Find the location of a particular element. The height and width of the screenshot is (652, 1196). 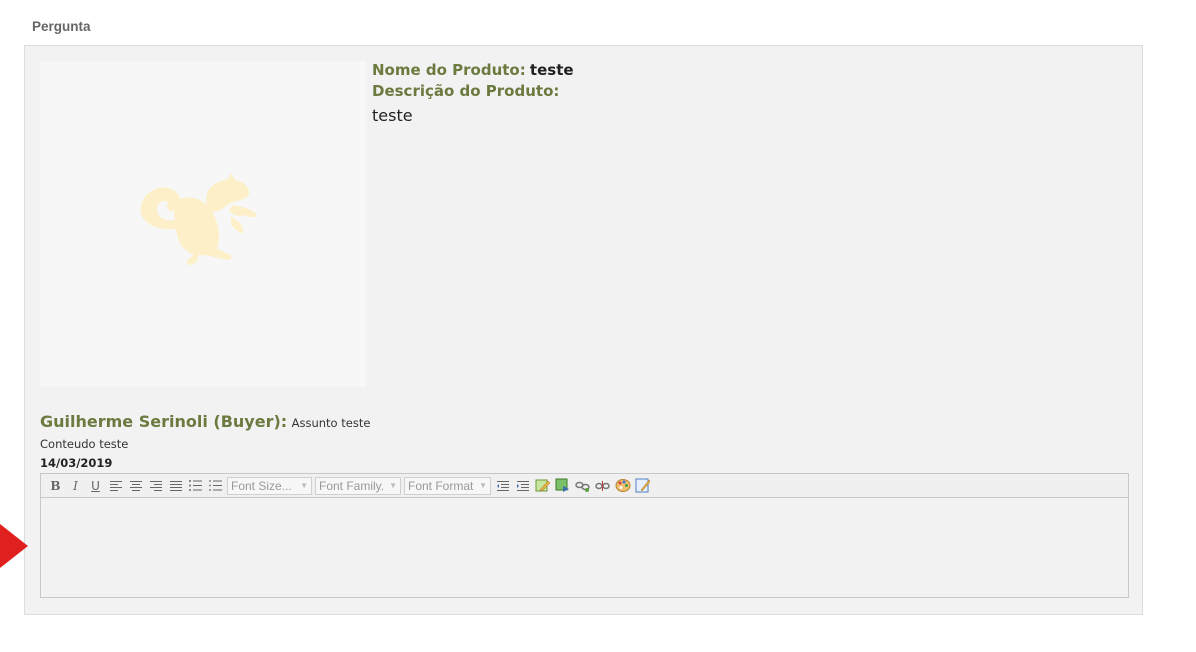

align-right-button is located at coordinates (155, 486).